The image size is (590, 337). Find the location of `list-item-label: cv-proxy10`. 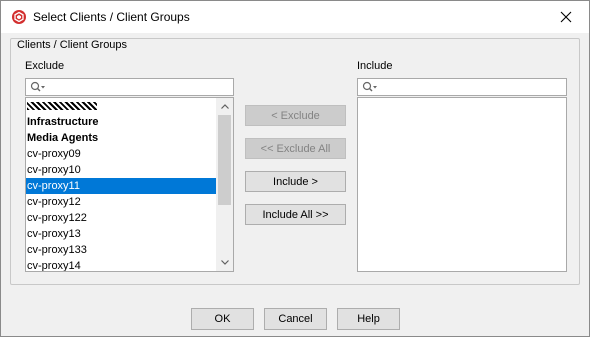

list-item-label: cv-proxy10 is located at coordinates (54, 170).